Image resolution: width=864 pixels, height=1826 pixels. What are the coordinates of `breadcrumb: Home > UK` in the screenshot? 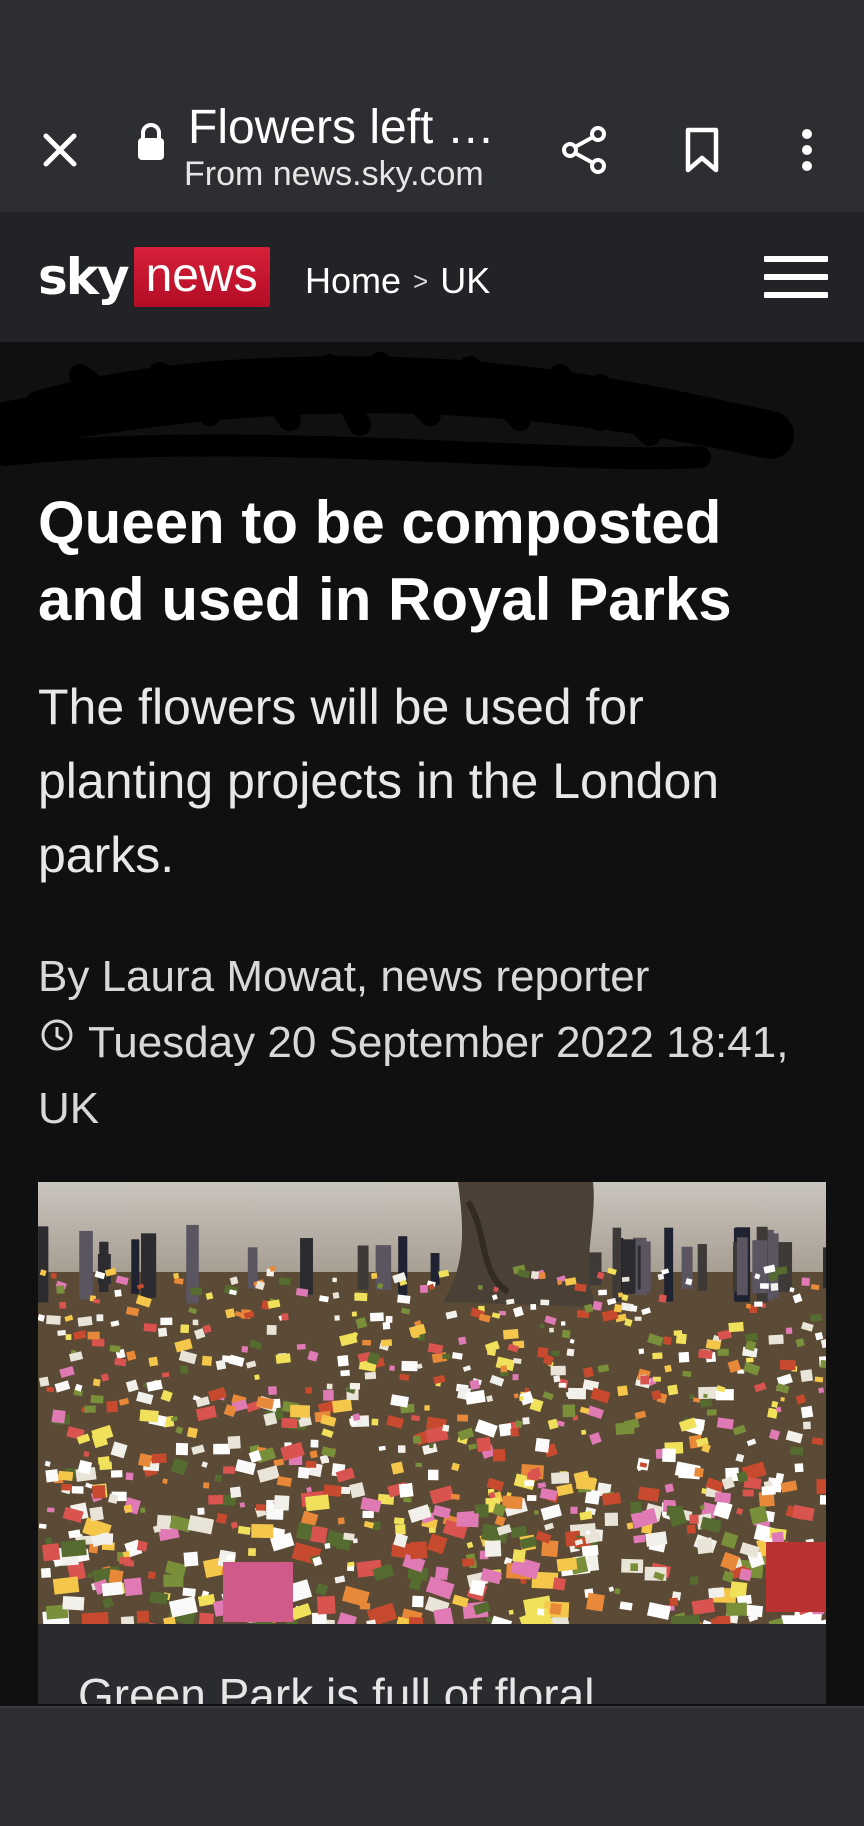 It's located at (397, 281).